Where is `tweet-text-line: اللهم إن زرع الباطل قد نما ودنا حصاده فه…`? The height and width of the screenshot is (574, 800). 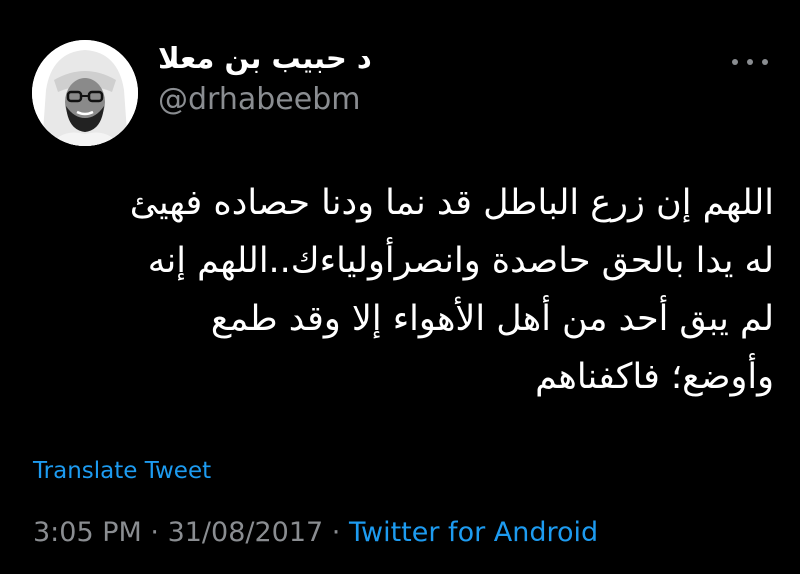 tweet-text-line: اللهم إن زرع الباطل قد نما ودنا حصاده فه… is located at coordinates (451, 203).